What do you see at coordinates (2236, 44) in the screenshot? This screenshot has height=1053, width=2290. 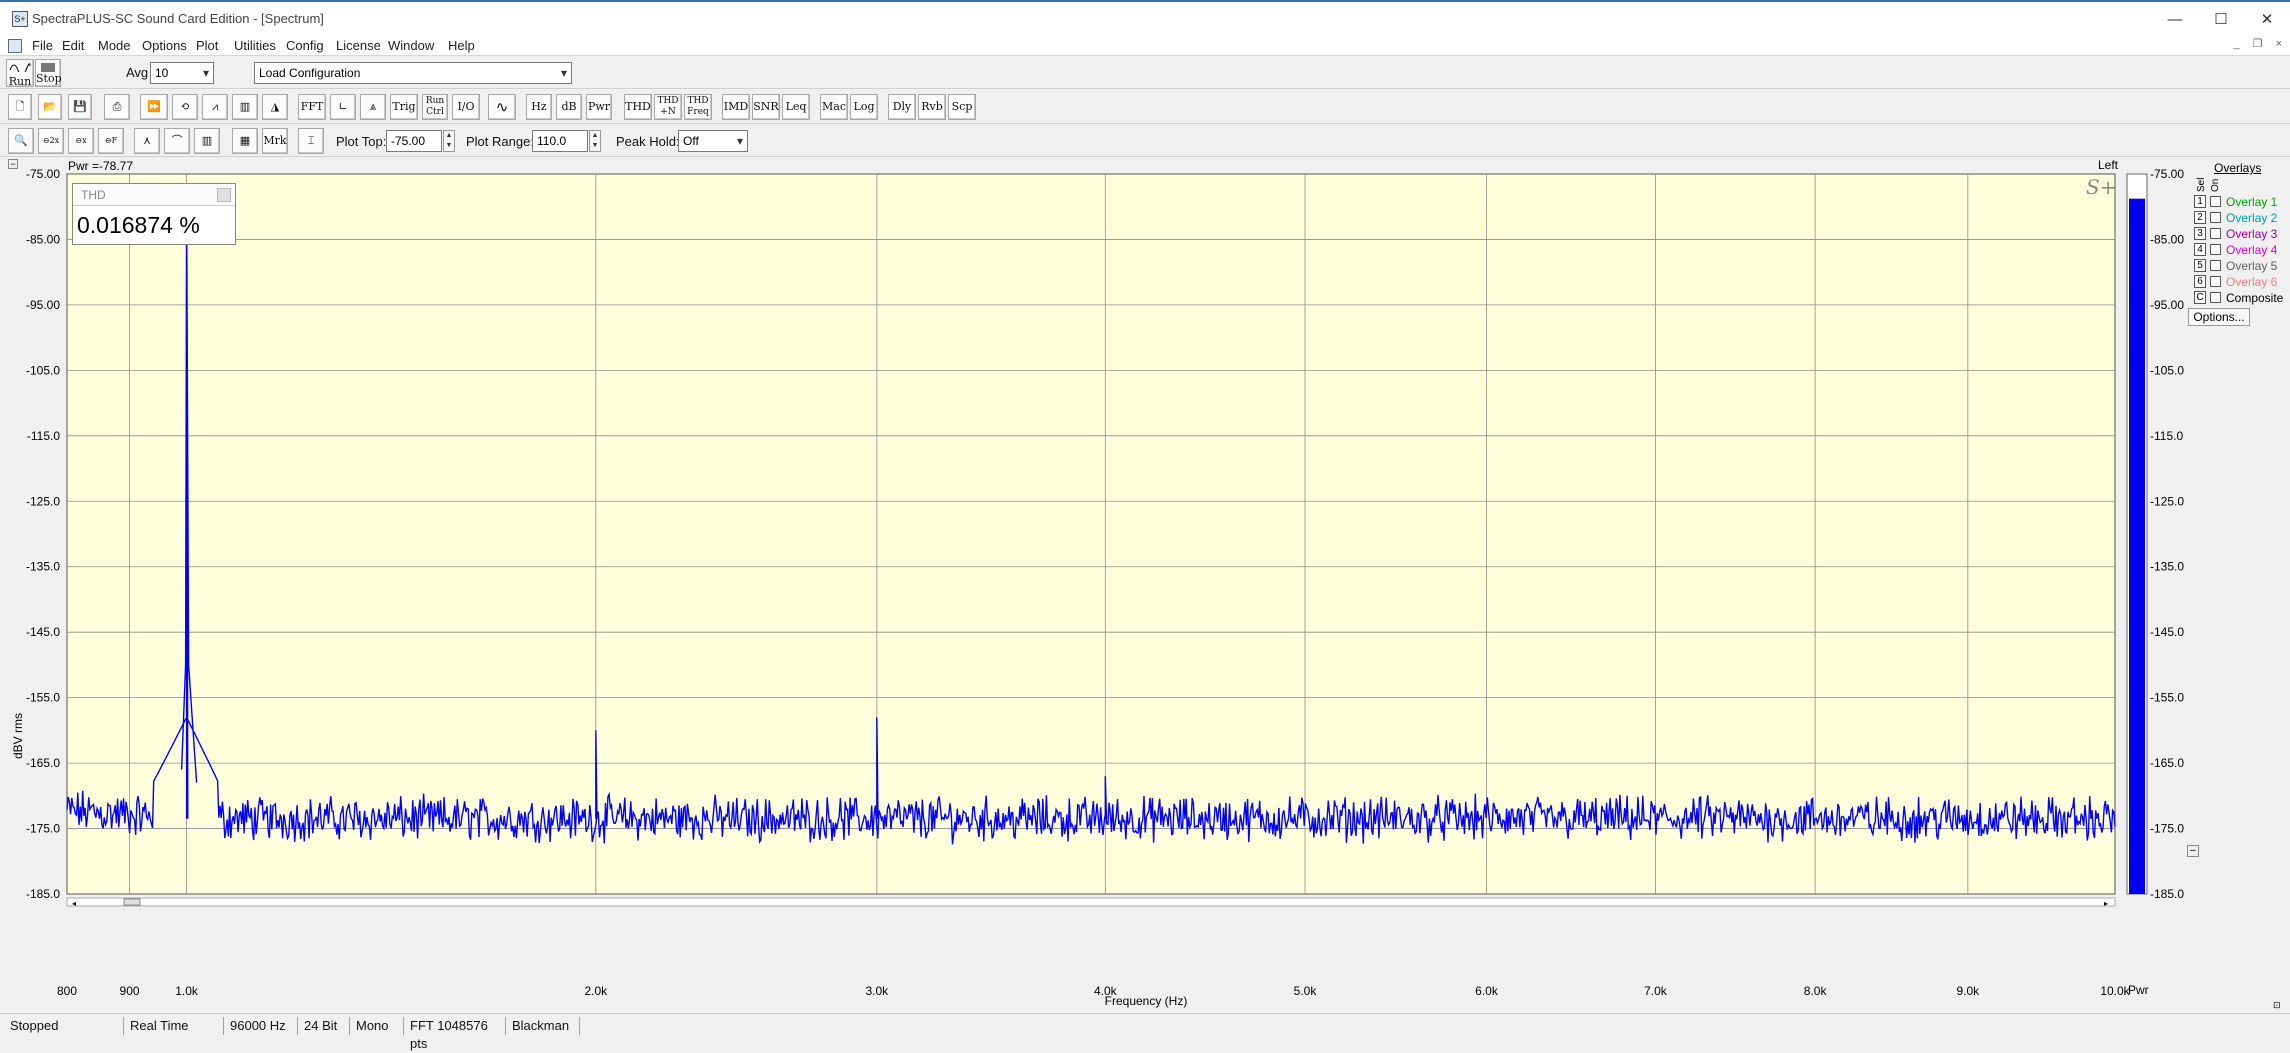 I see `mdi-minimize-icon: _` at bounding box center [2236, 44].